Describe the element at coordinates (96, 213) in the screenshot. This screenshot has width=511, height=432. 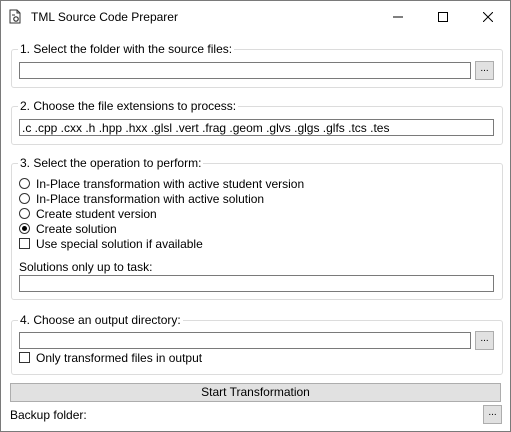
I see `radio-label: Create student version` at that location.